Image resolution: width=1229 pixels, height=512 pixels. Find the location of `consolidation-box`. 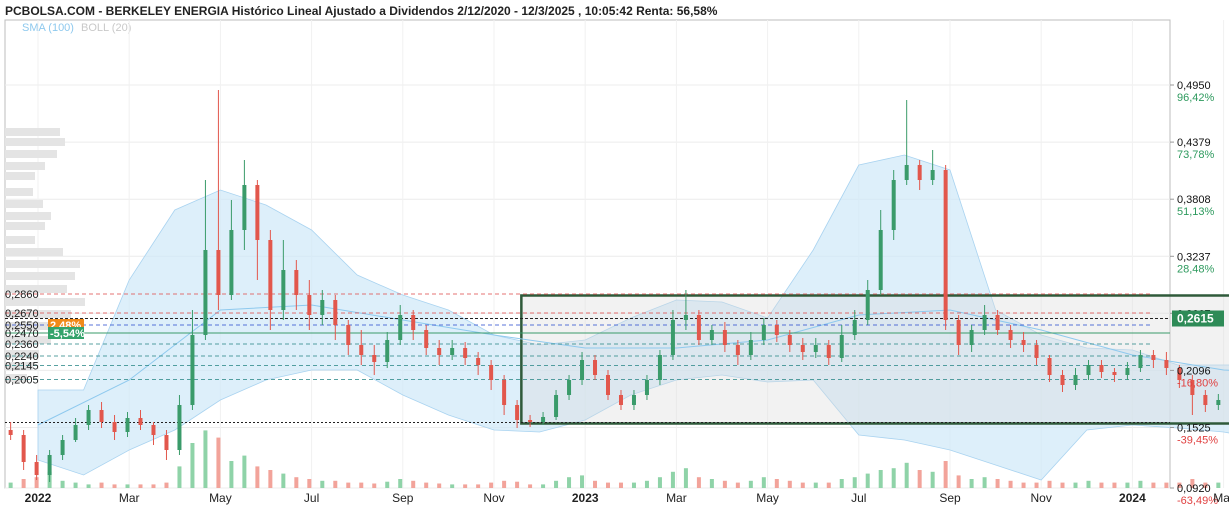

consolidation-box is located at coordinates (874, 359).